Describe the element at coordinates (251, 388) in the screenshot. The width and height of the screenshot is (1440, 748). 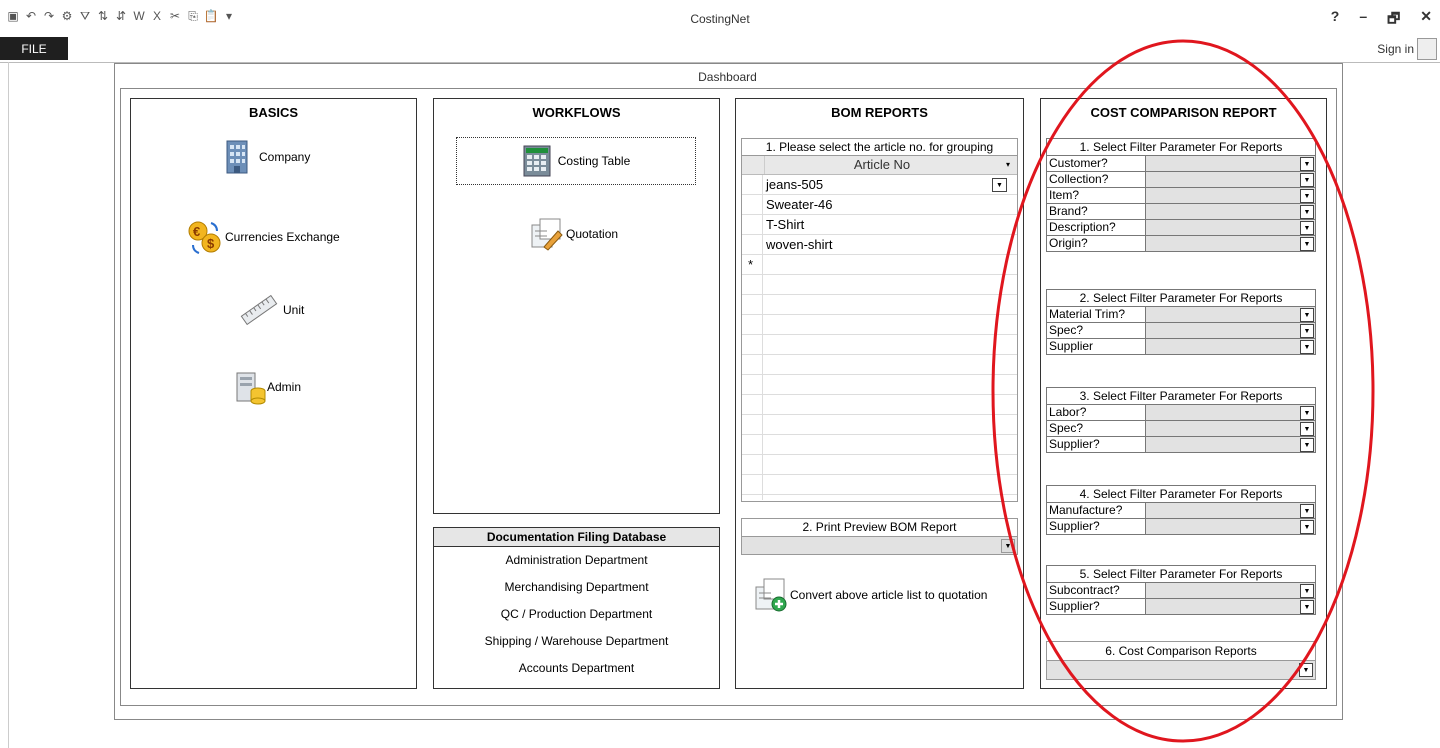
I see `admin-database-icon` at that location.